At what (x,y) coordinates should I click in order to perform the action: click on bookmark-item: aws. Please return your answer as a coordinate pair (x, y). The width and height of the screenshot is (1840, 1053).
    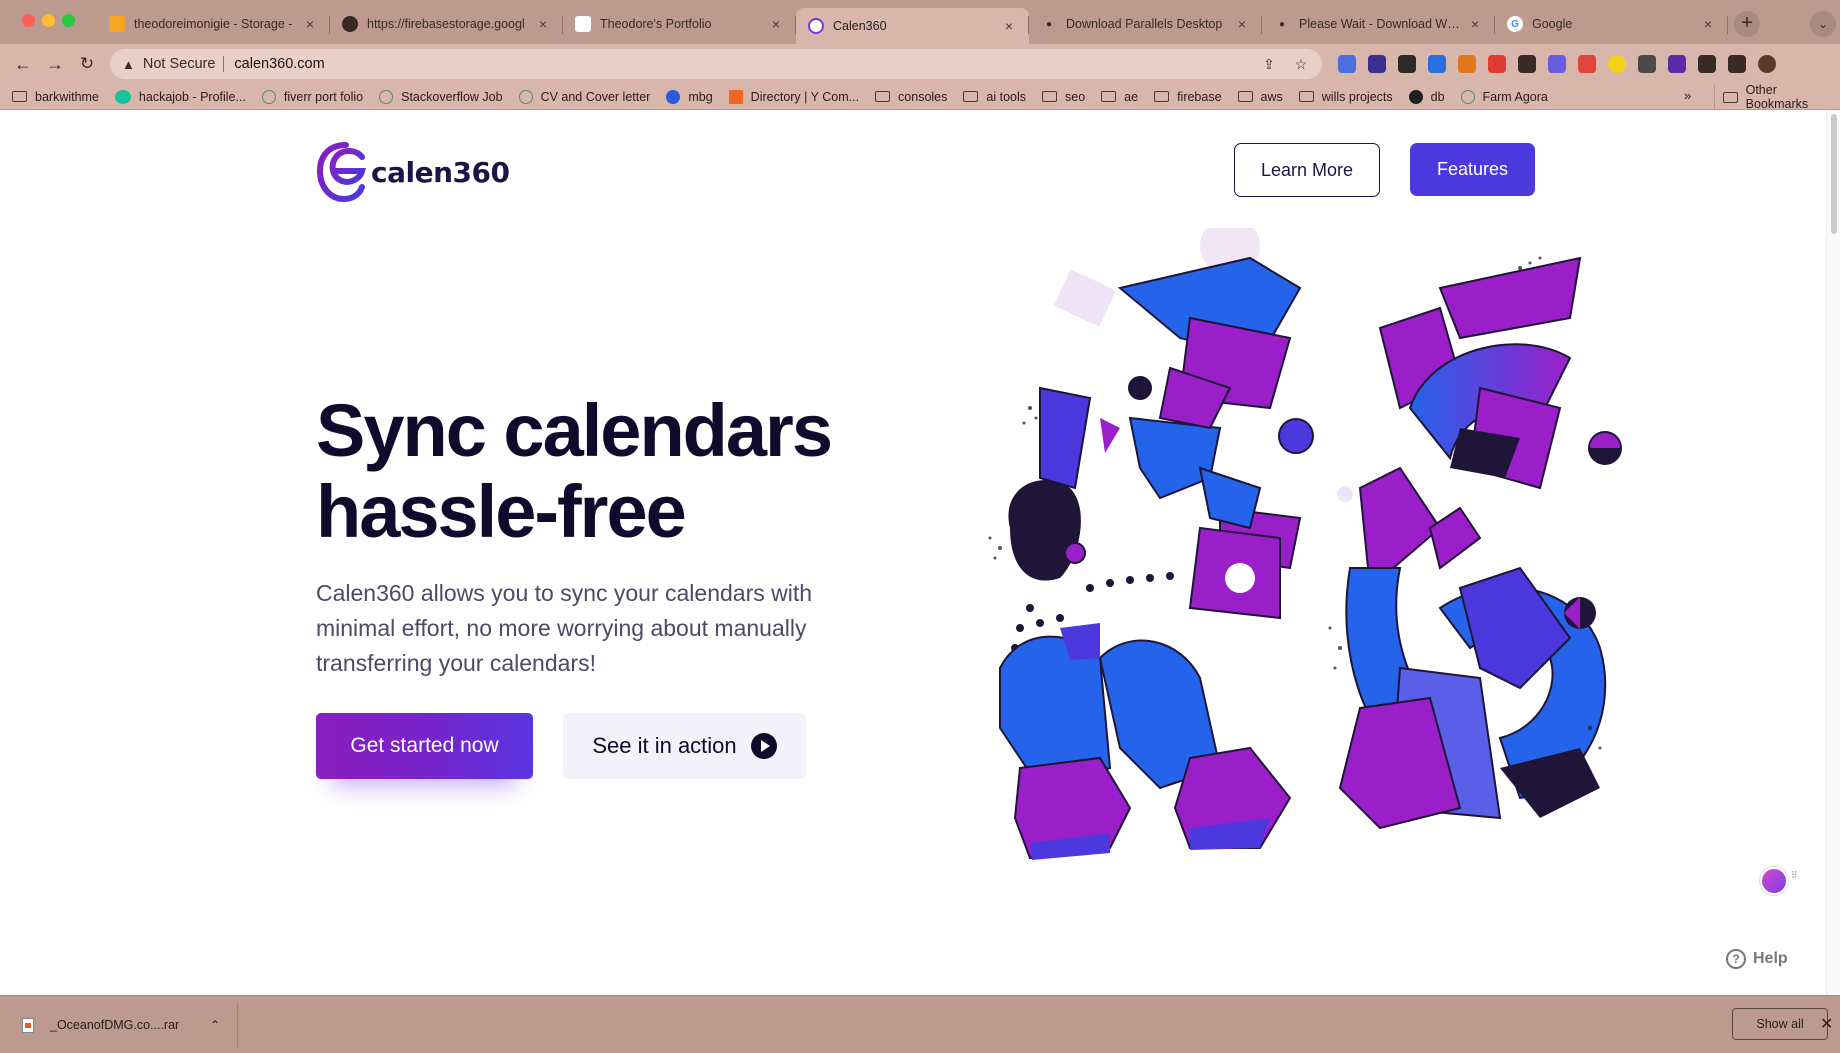
    Looking at the image, I should click on (1260, 96).